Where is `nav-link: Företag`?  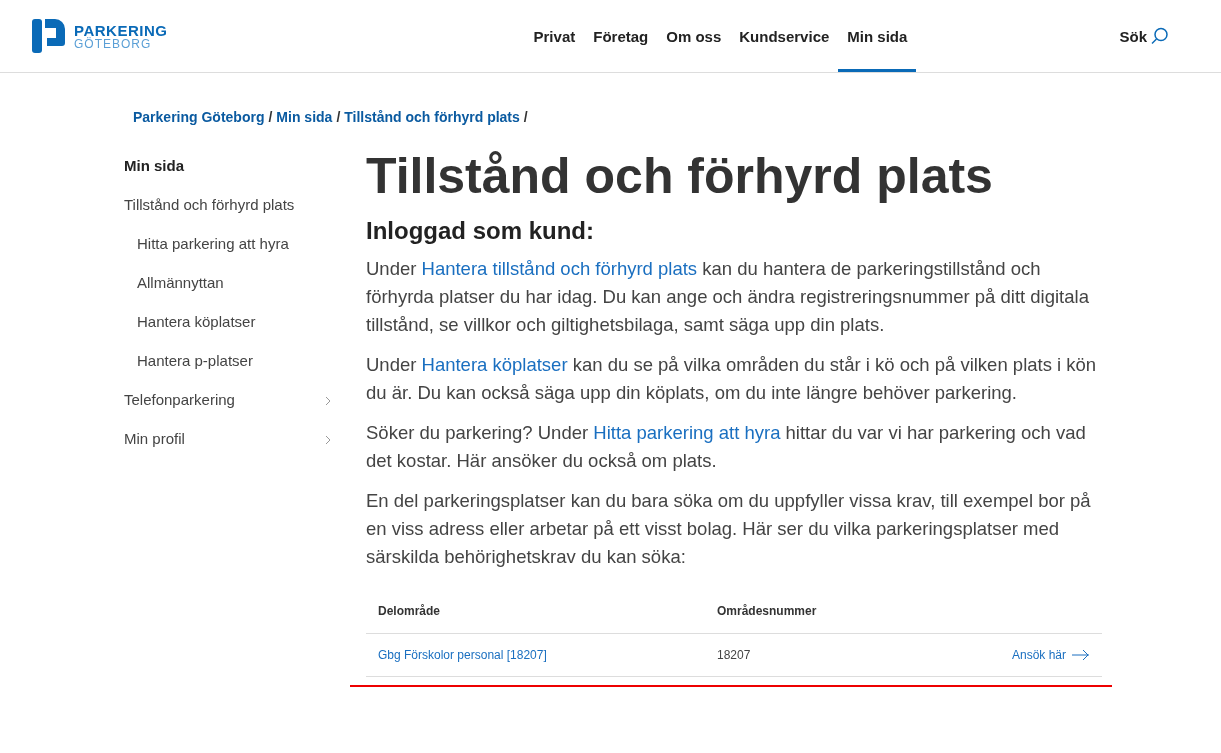
nav-link: Företag is located at coordinates (621, 36).